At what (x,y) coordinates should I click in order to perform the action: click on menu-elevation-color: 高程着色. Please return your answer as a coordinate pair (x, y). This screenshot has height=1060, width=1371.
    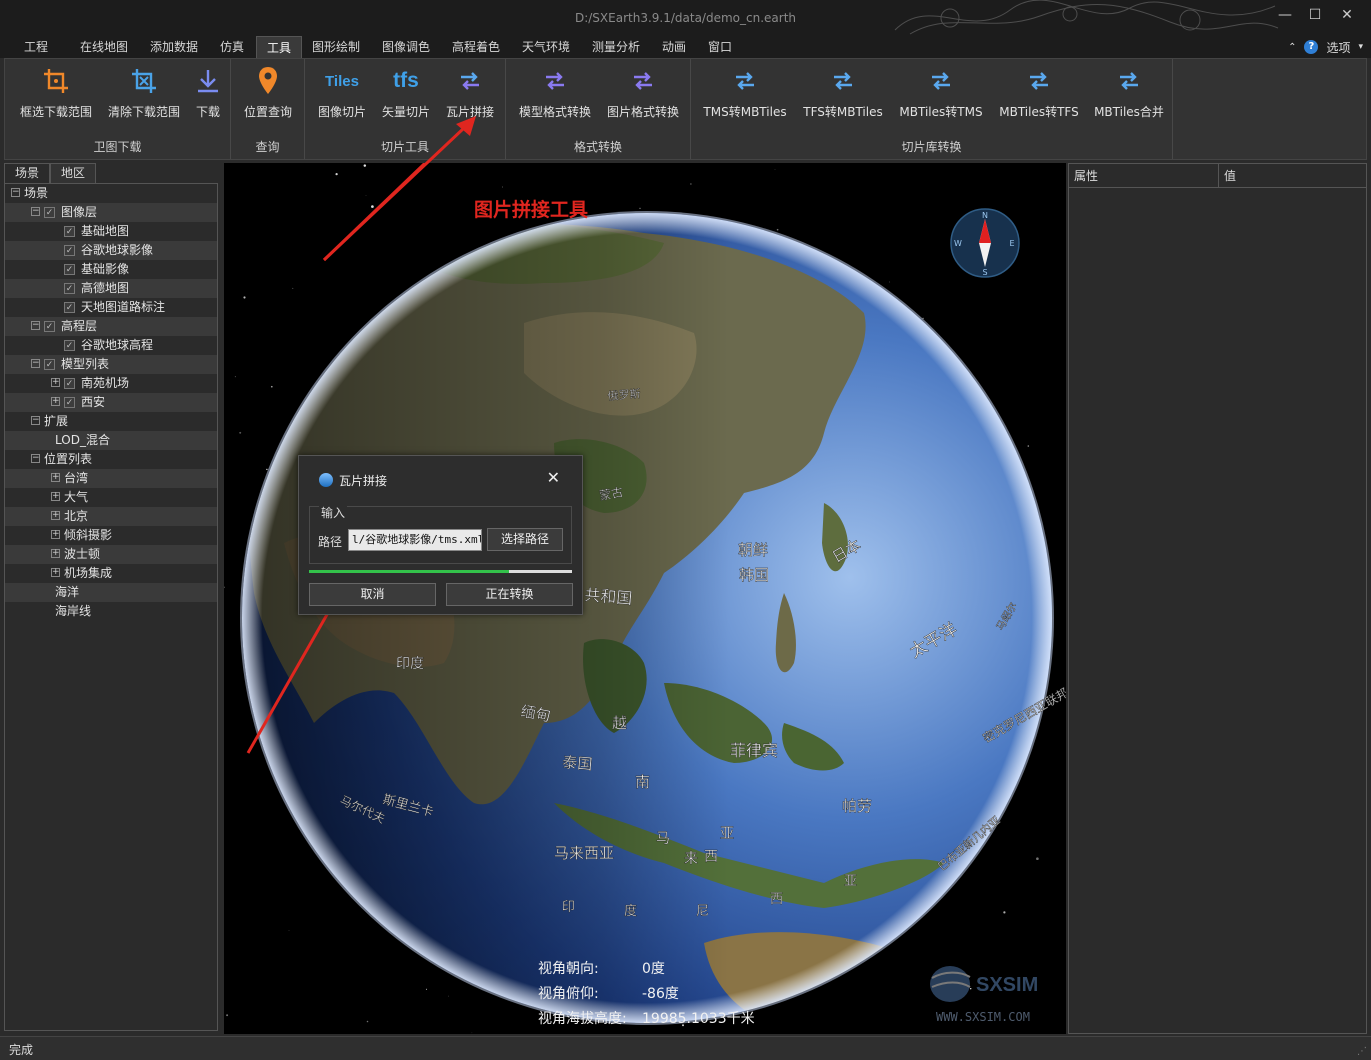
    Looking at the image, I should click on (476, 47).